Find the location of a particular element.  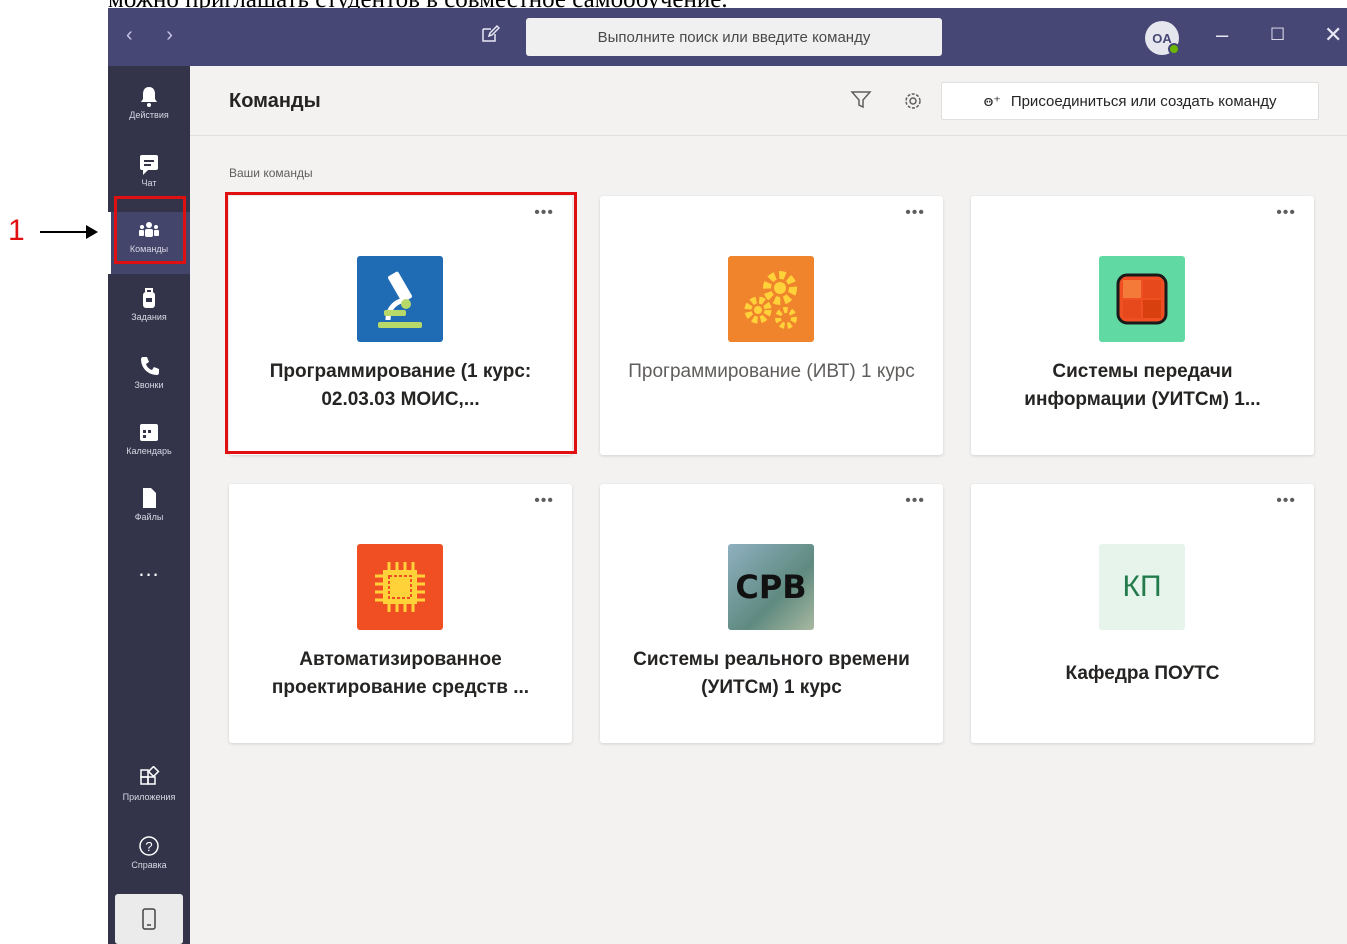

back-forward-icon: ‹ › is located at coordinates (156, 35).